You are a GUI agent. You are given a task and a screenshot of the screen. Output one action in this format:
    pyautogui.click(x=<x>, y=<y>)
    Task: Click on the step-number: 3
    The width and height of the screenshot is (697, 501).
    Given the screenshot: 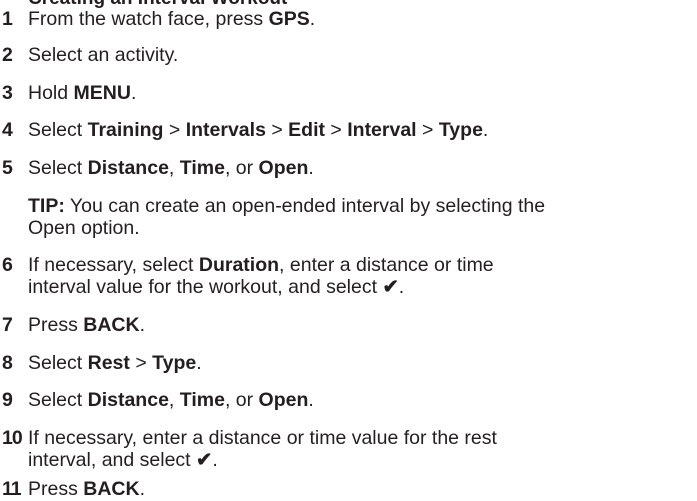 What is the action you would take?
    pyautogui.click(x=7, y=93)
    